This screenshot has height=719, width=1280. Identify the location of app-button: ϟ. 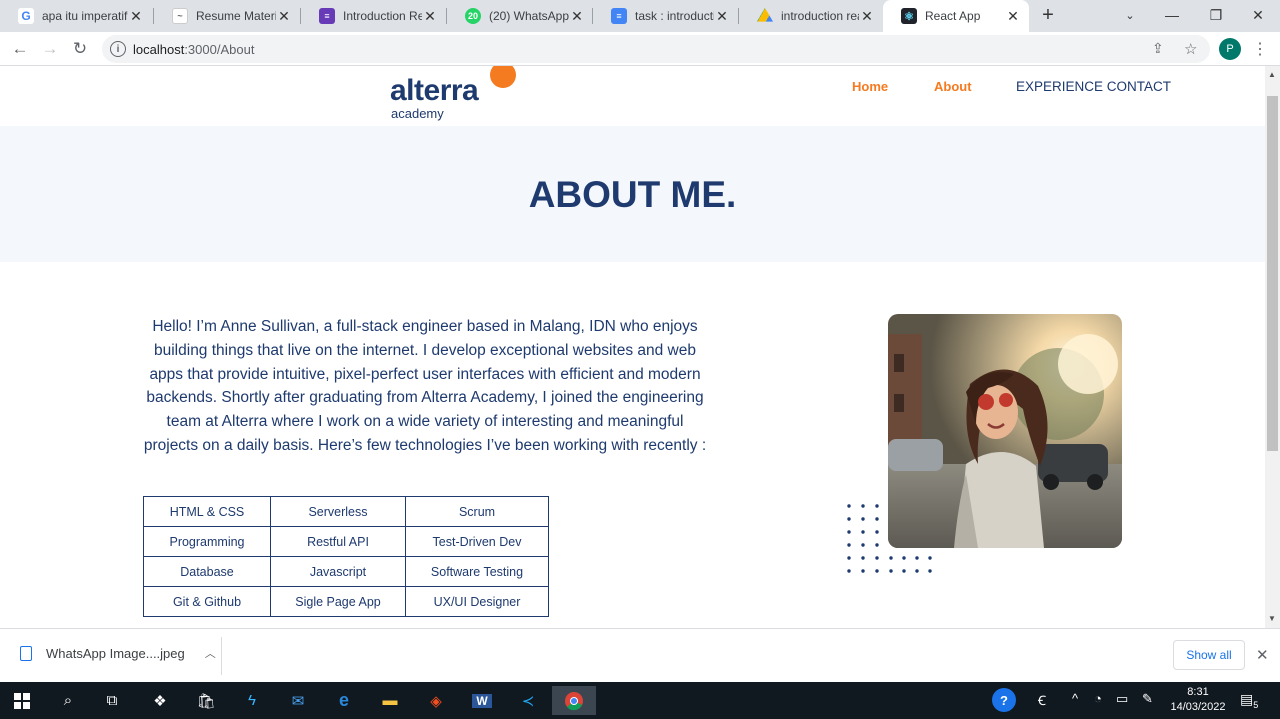
(252, 700).